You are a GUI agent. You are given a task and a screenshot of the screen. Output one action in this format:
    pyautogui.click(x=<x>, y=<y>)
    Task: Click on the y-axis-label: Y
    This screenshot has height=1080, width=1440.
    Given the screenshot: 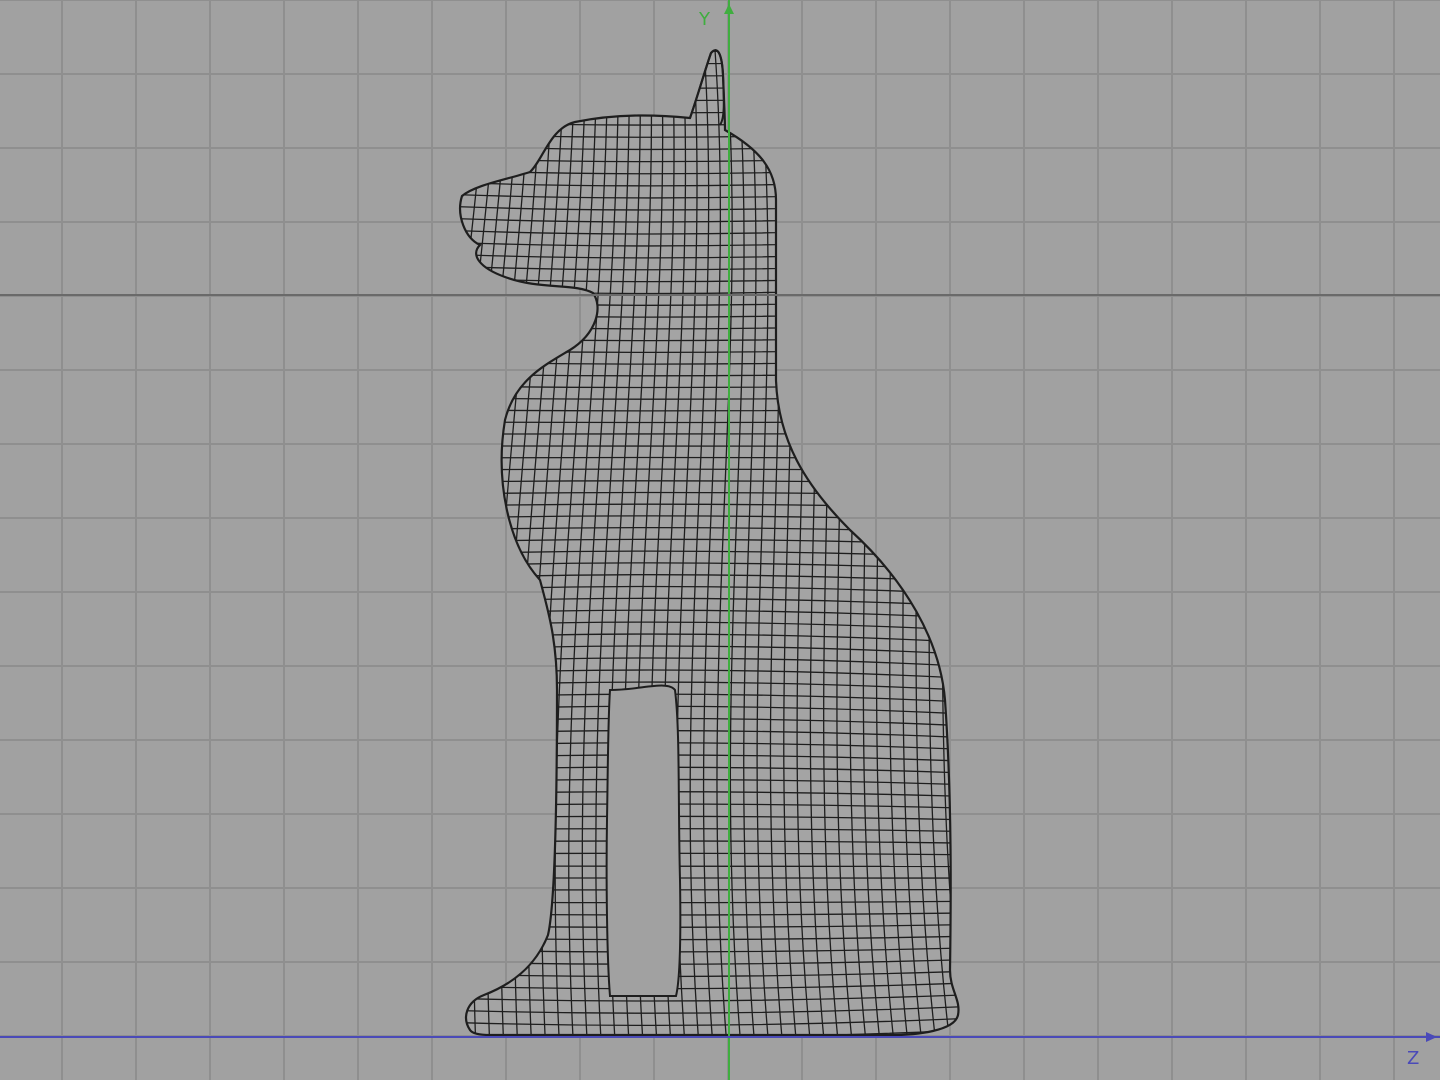 What is the action you would take?
    pyautogui.click(x=704, y=19)
    